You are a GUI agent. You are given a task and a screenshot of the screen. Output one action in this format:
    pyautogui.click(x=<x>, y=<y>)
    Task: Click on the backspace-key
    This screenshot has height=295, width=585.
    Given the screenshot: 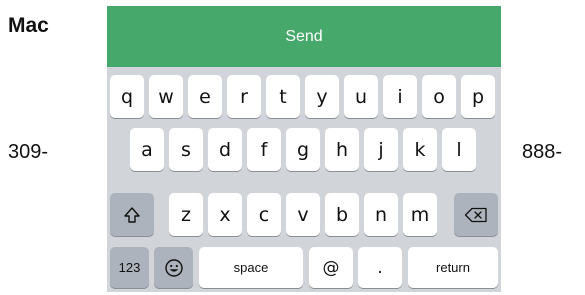 What is the action you would take?
    pyautogui.click(x=476, y=214)
    